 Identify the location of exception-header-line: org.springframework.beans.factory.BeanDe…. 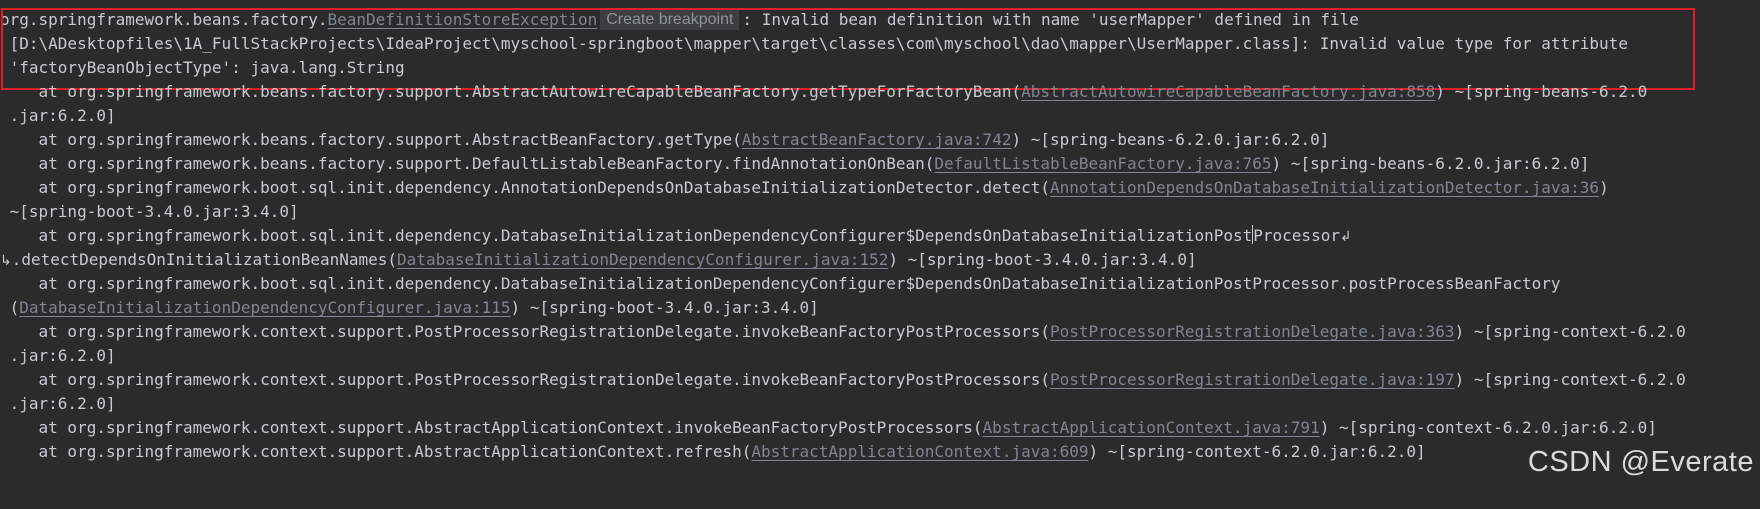
(679, 19).